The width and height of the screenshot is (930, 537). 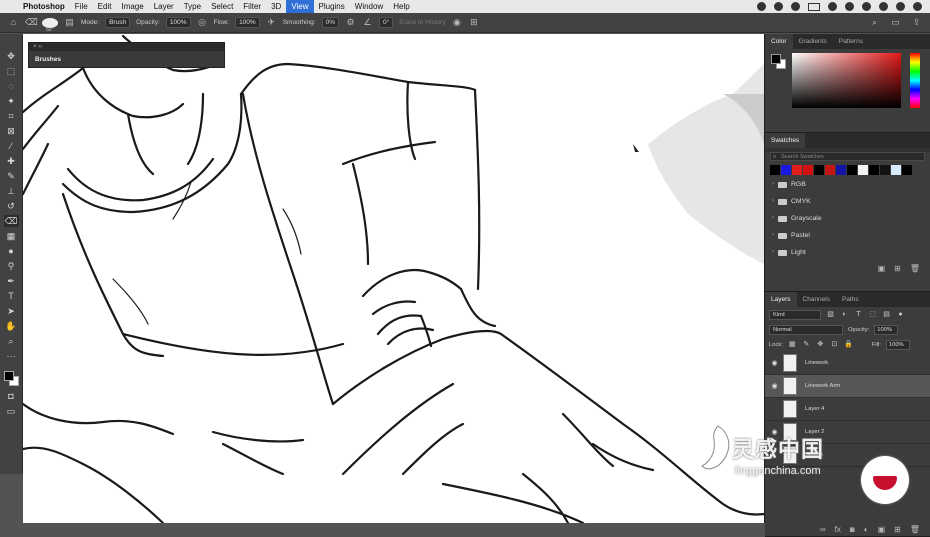 What do you see at coordinates (917, 6) in the screenshot?
I see `notification-center-icon` at bounding box center [917, 6].